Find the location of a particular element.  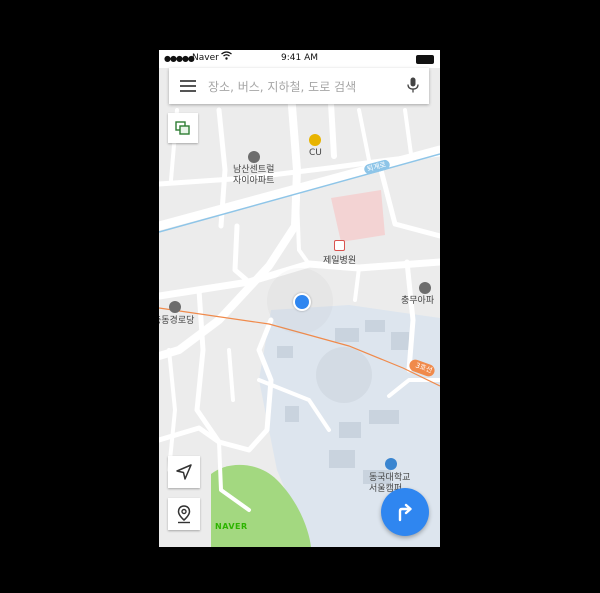

university-icon is located at coordinates (391, 464).